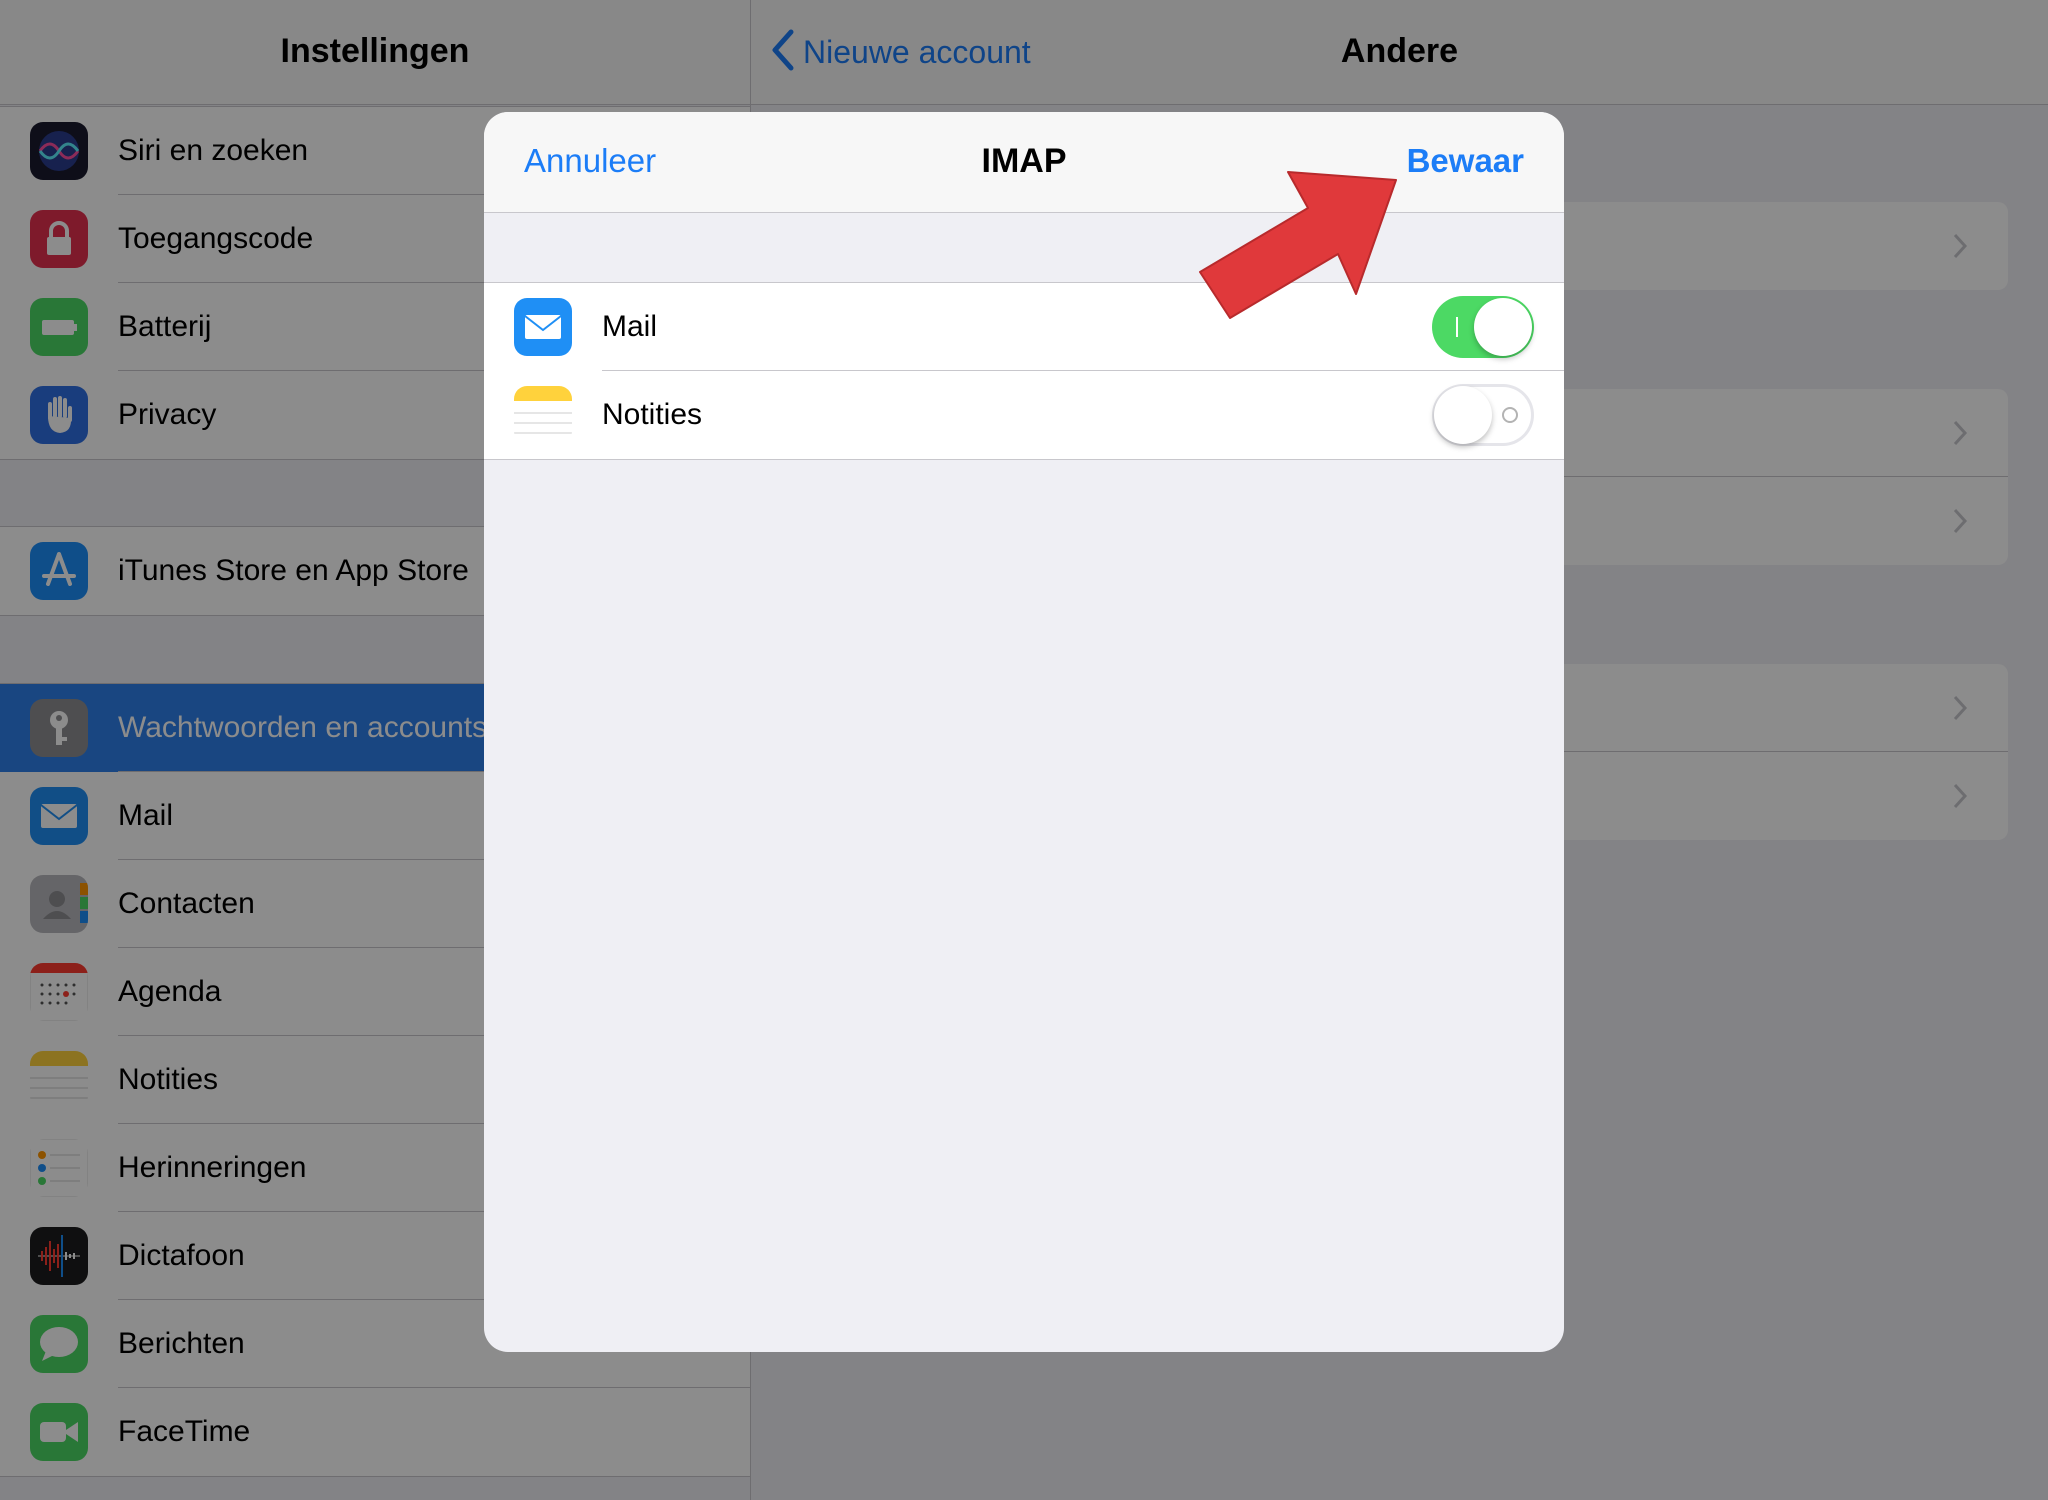  Describe the element at coordinates (1024, 415) in the screenshot. I see `sync-row-notes: Notities` at that location.